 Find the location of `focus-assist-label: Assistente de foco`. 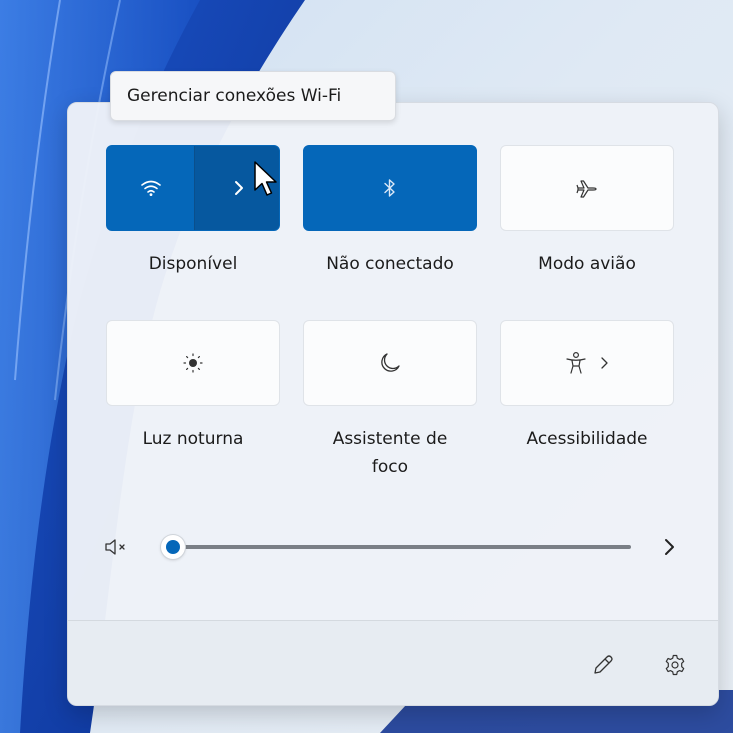

focus-assist-label: Assistente de foco is located at coordinates (390, 453).